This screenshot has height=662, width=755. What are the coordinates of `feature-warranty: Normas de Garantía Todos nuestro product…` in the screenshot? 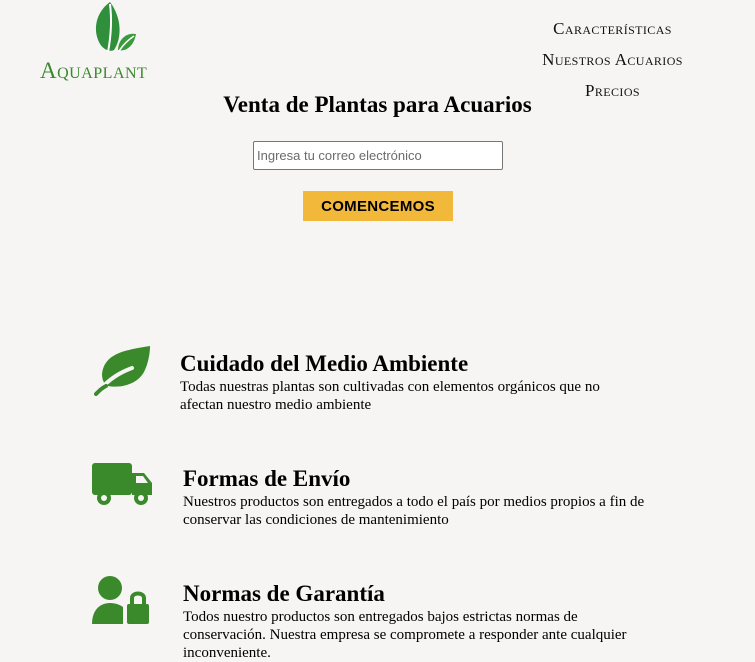 It's located at (377, 615).